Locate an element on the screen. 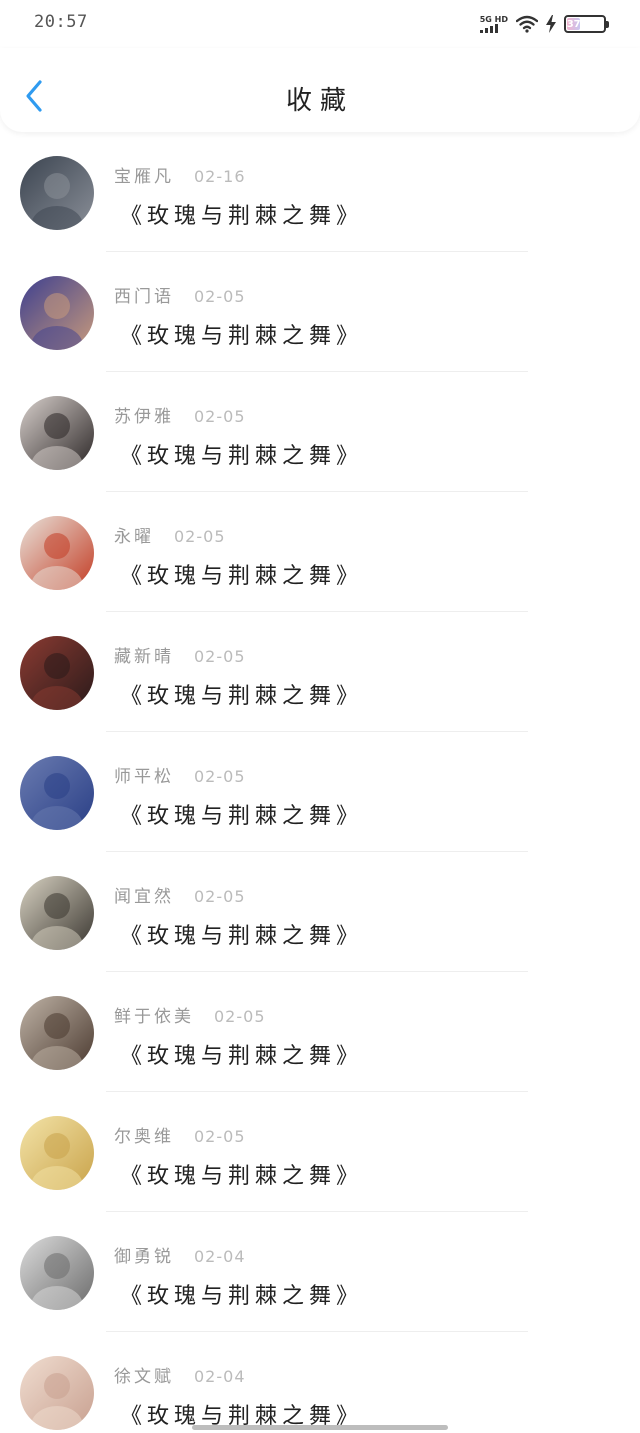 This screenshot has height=1433, width=640. item-meta: 西门语 02-05 is located at coordinates (180, 294).